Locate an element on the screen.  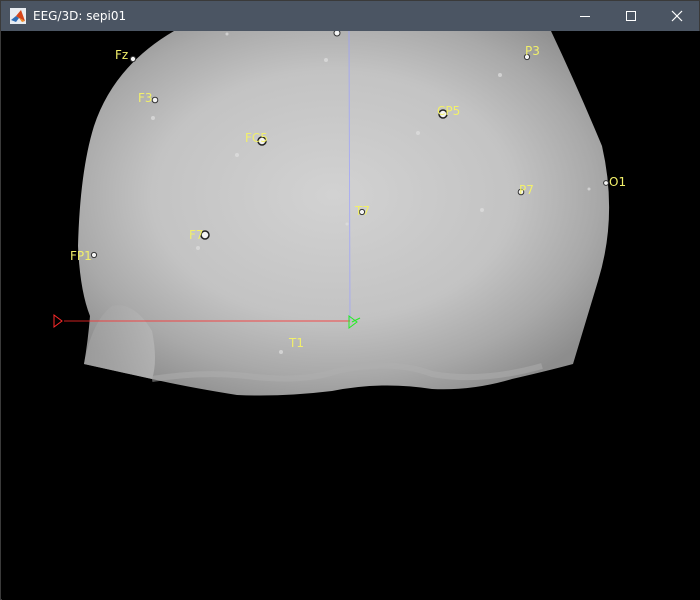
electrode-label-f7: F7 is located at coordinates (196, 235).